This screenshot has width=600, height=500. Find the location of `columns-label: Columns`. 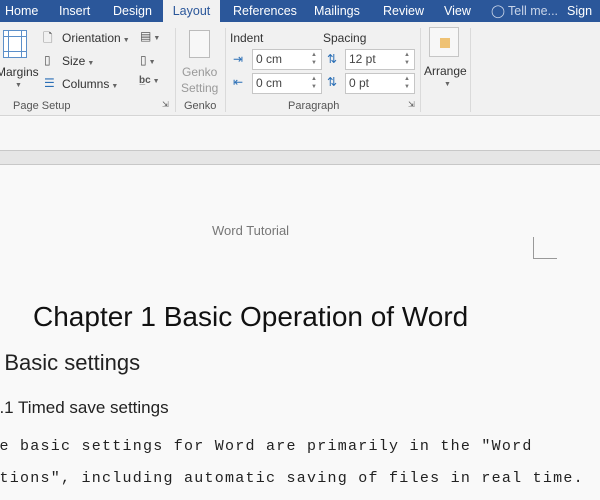

columns-label: Columns is located at coordinates (86, 84).